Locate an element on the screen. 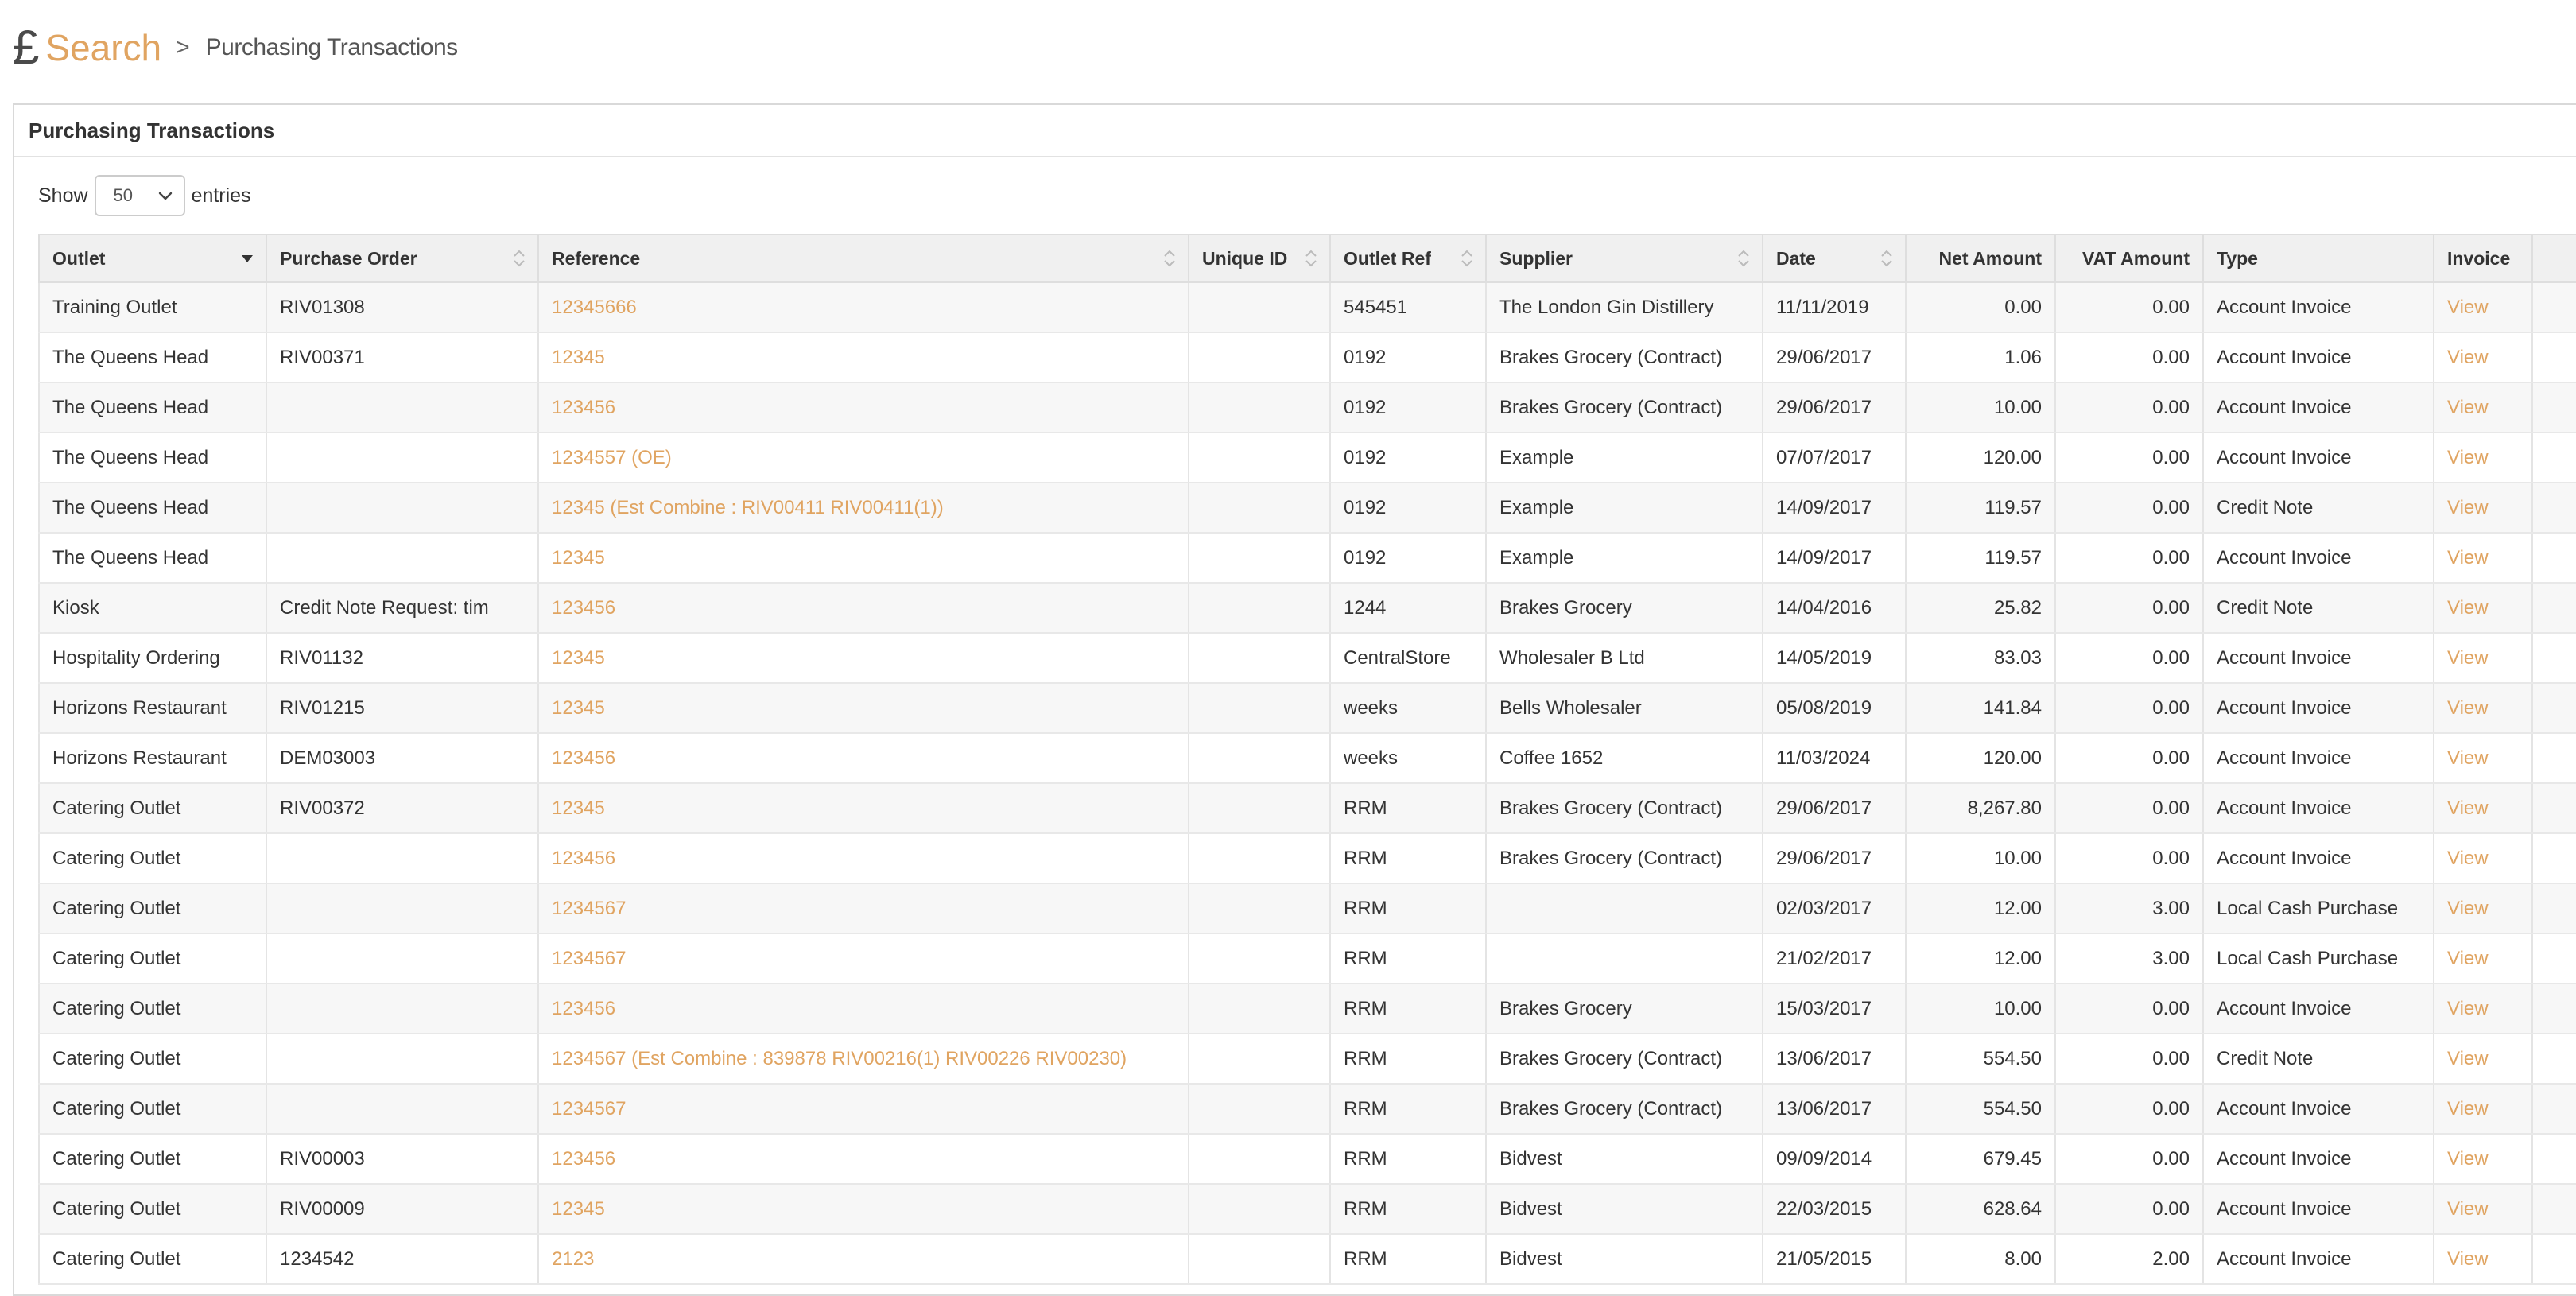 This screenshot has width=2576, height=1296. col-header-invoice: Invoice is located at coordinates (2483, 258).